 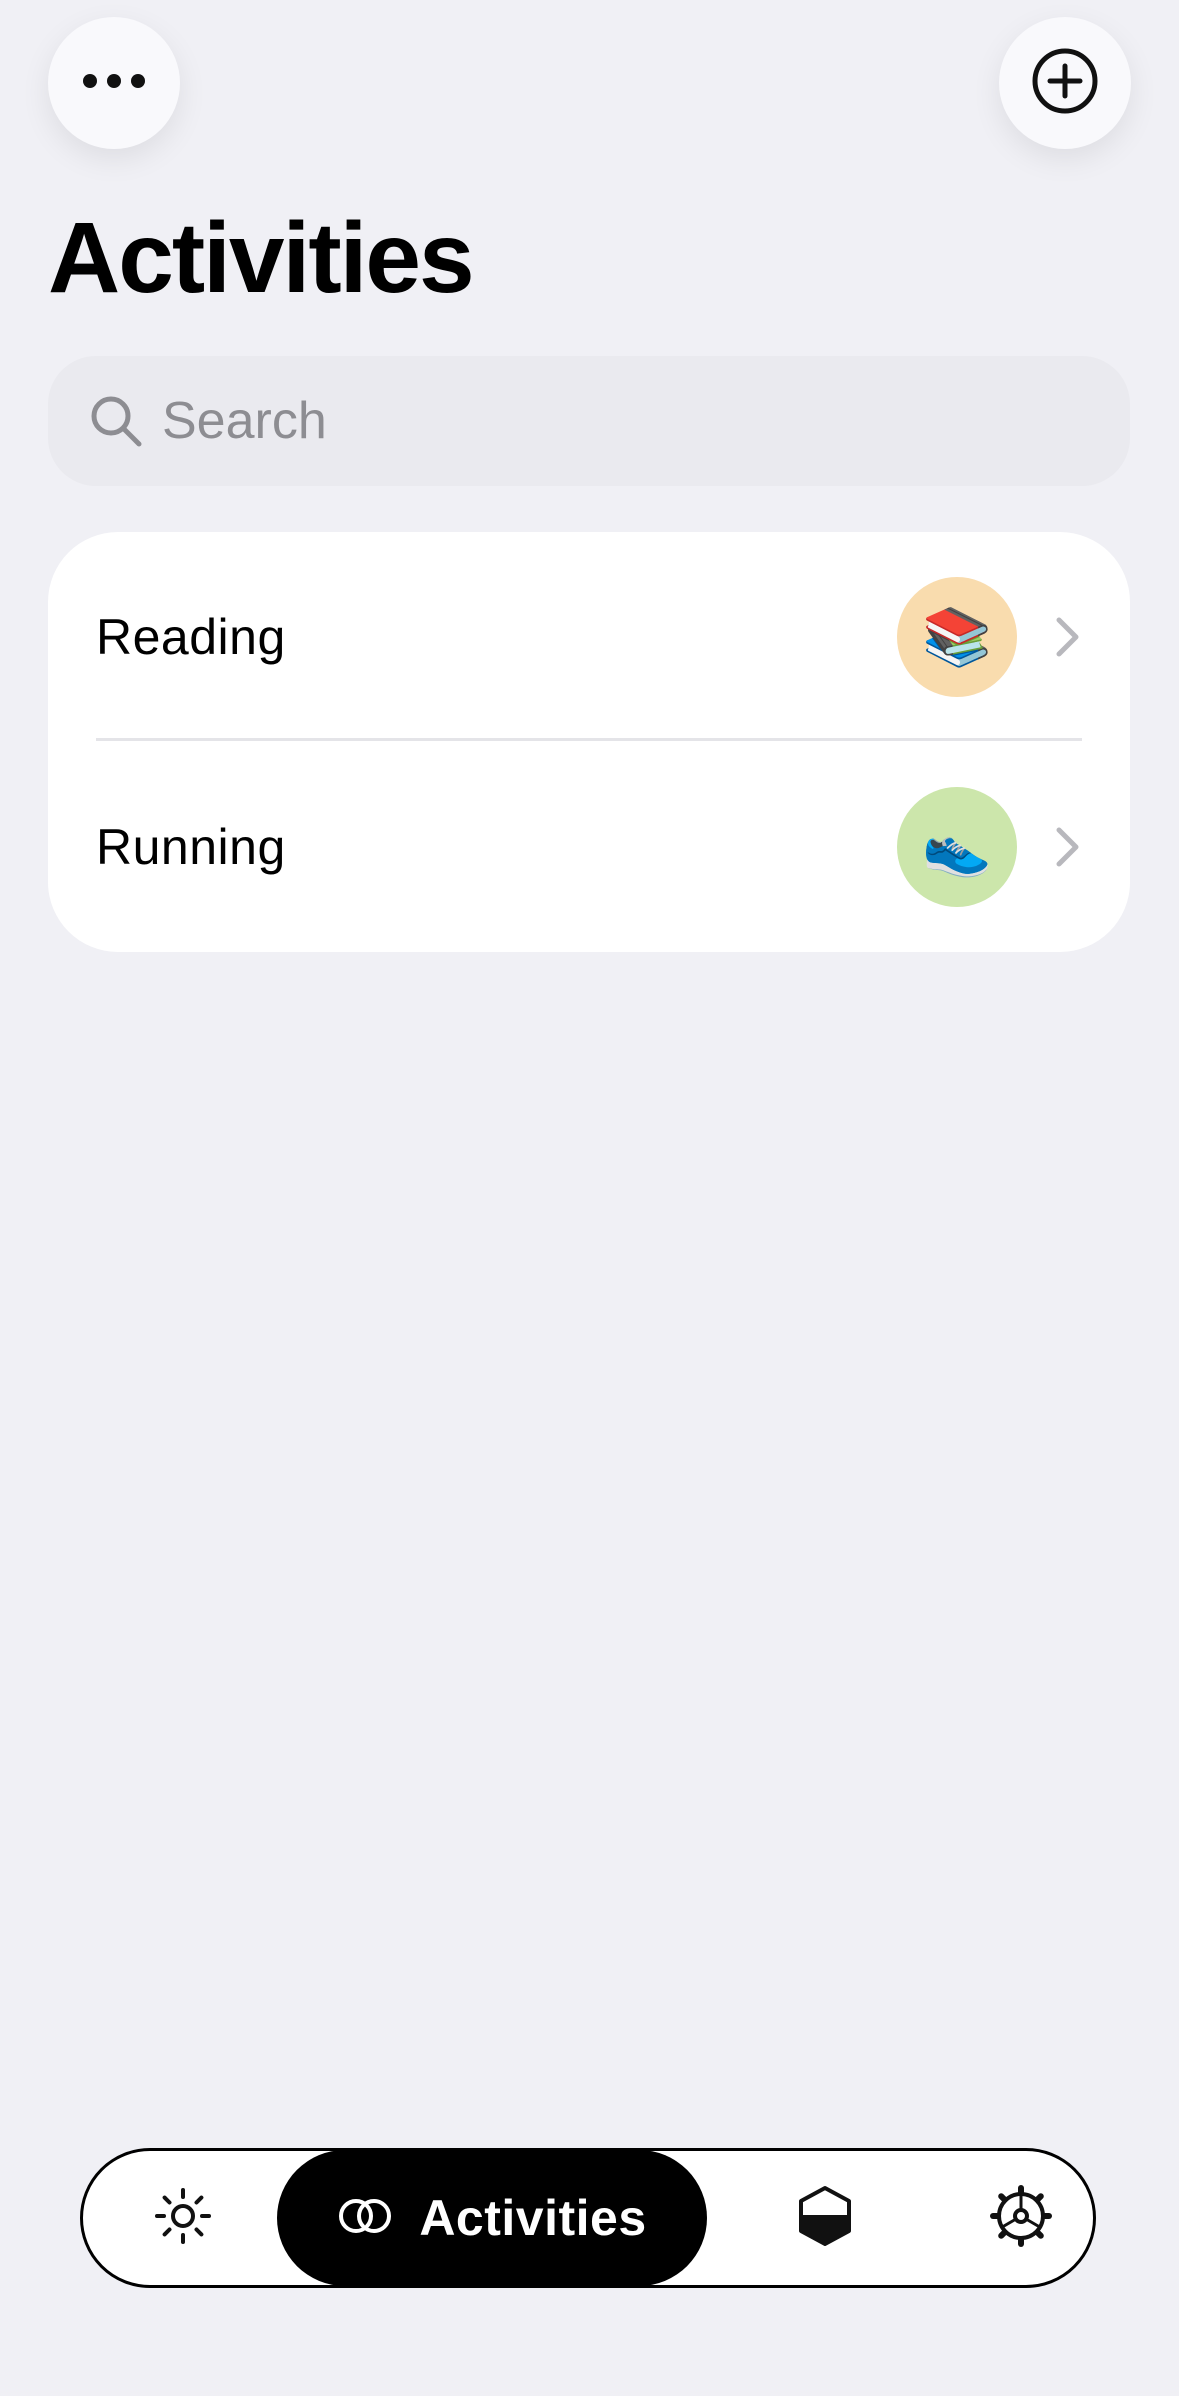 What do you see at coordinates (957, 847) in the screenshot?
I see `sneaker-icon: 👟` at bounding box center [957, 847].